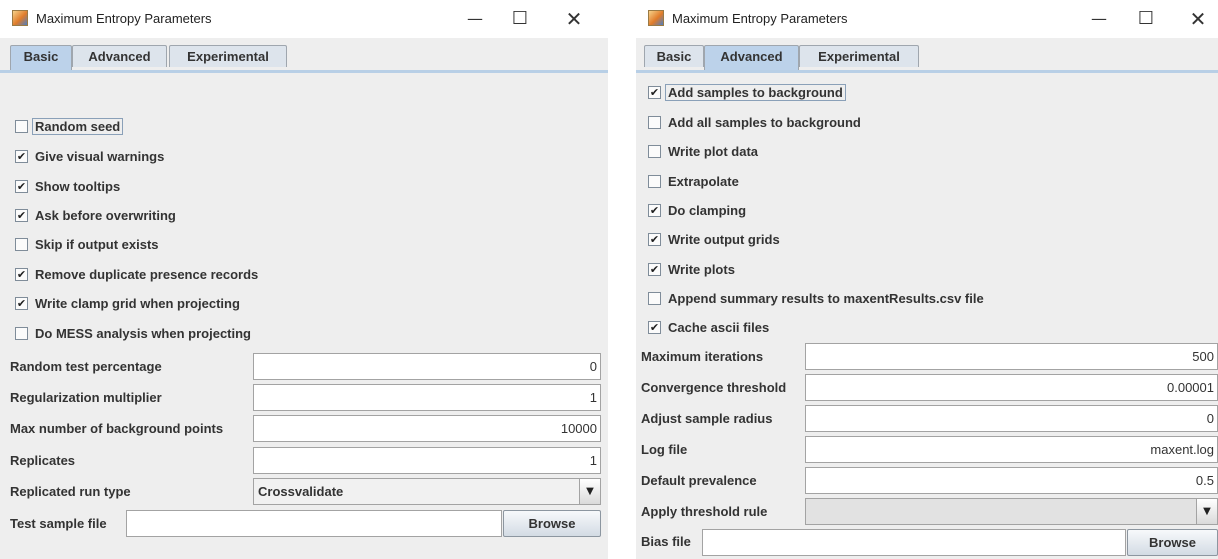 The height and width of the screenshot is (559, 1218). Describe the element at coordinates (100, 156) in the screenshot. I see `checkbox-label: Give visual warnings` at that location.